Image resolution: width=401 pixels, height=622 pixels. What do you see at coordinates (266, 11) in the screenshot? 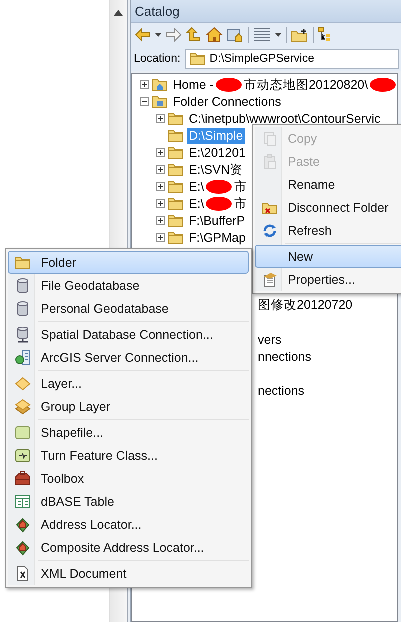
I see `panel-title: Catalog` at bounding box center [266, 11].